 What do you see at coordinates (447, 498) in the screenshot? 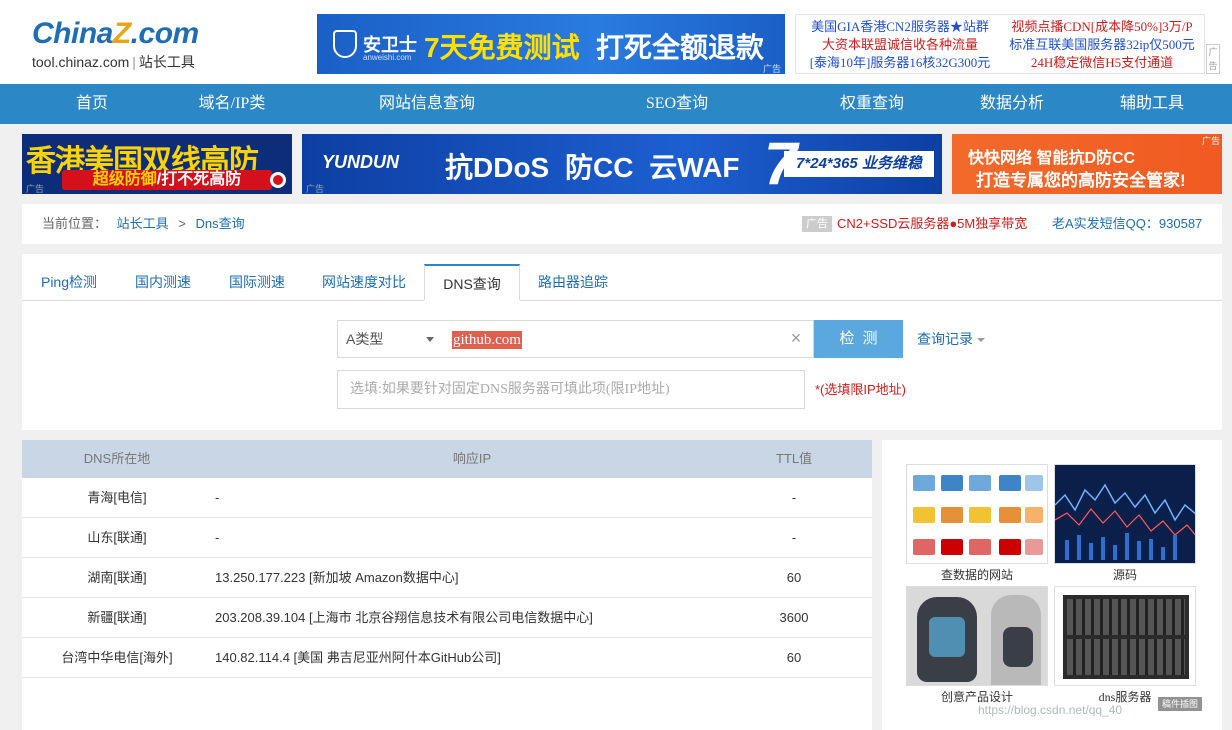
I see `table-row: 青海[电信] - -` at bounding box center [447, 498].